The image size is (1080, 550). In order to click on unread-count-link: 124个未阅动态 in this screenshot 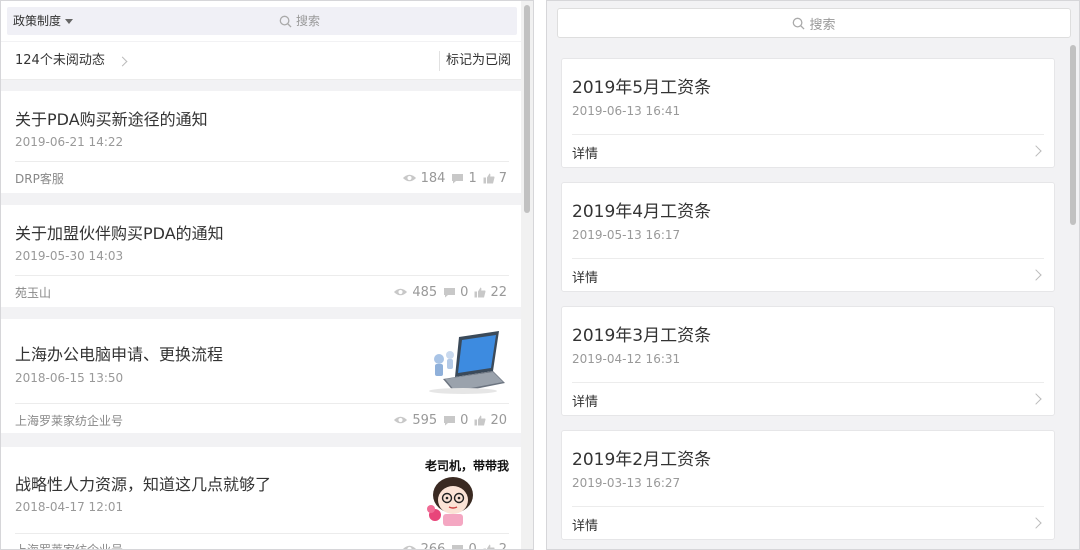, I will do `click(71, 61)`.